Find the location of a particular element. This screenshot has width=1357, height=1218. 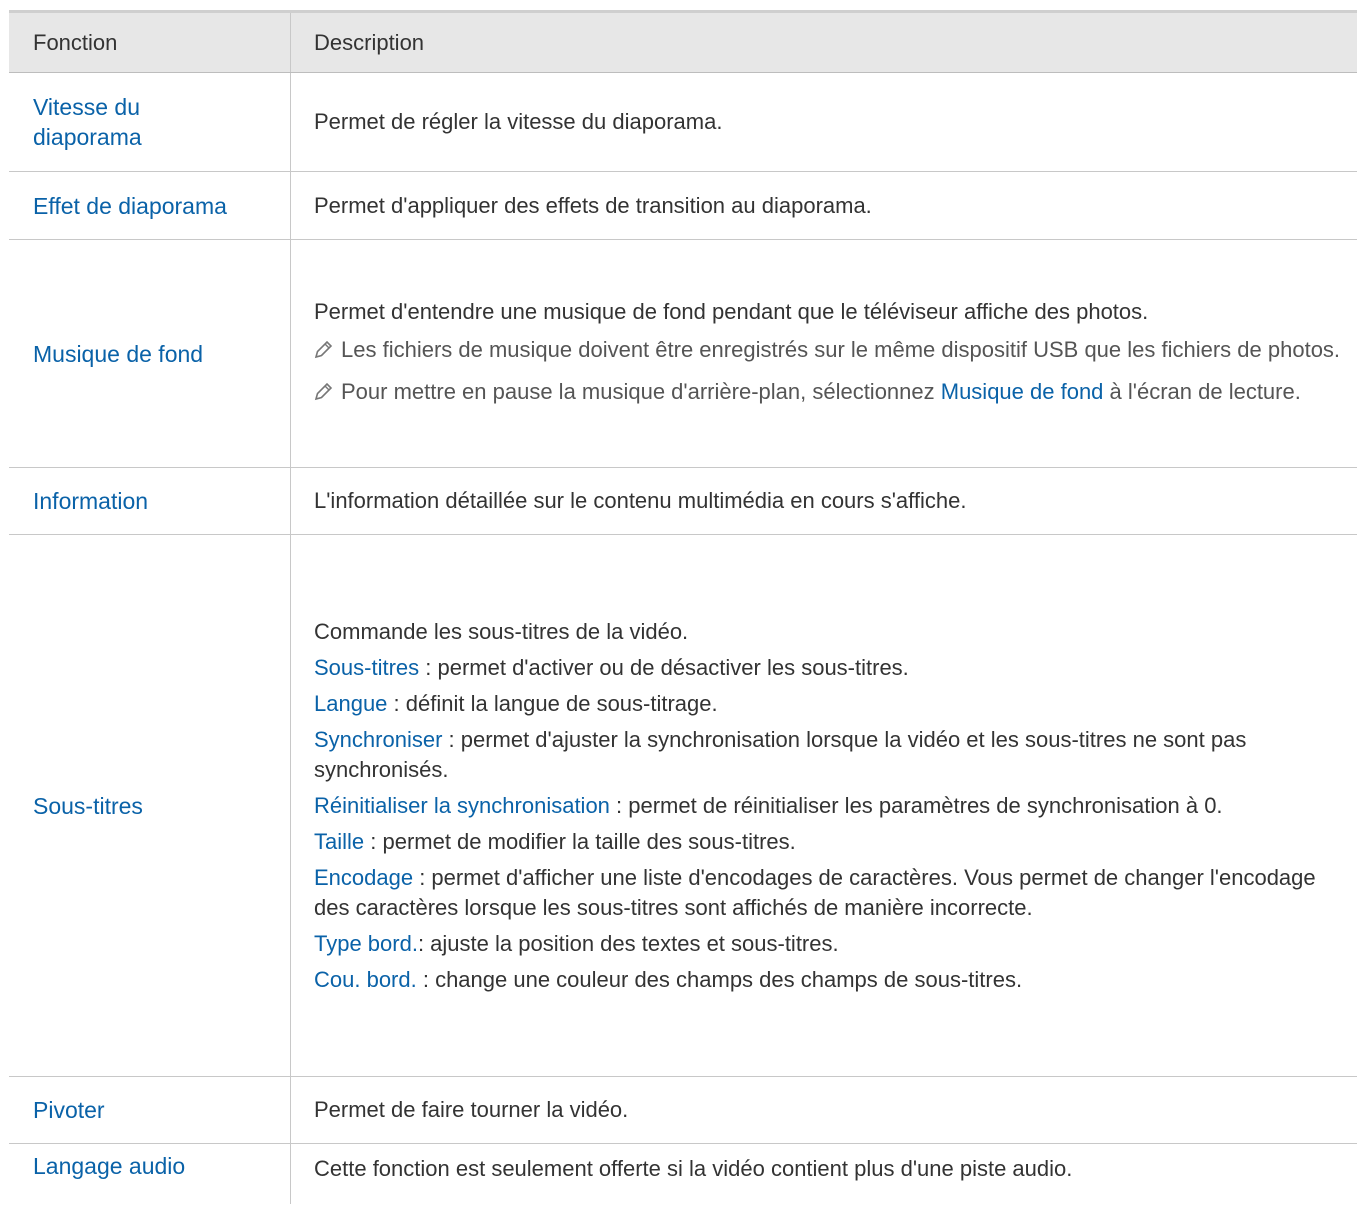

option-keyword: Synchroniser is located at coordinates (378, 739).